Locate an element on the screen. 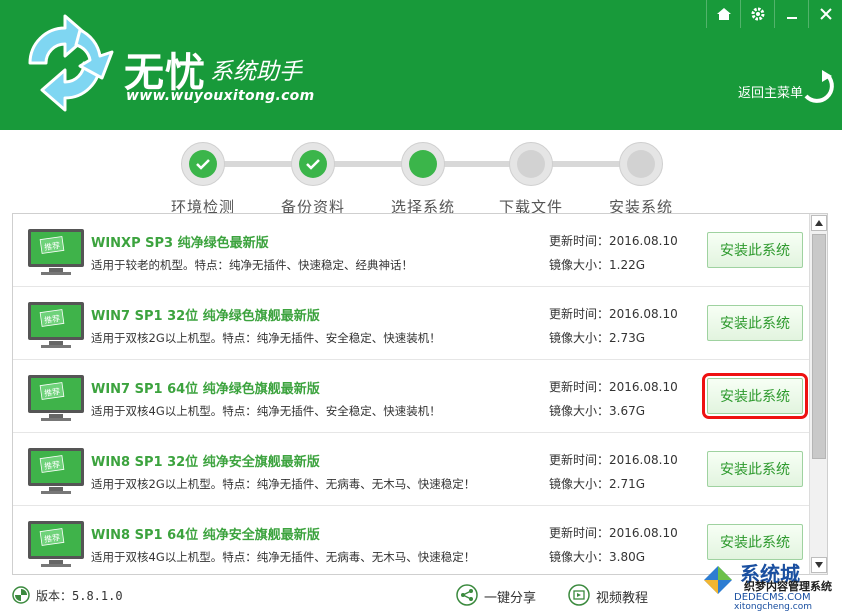 The image size is (842, 612). scrollbar-thumb is located at coordinates (819, 346).